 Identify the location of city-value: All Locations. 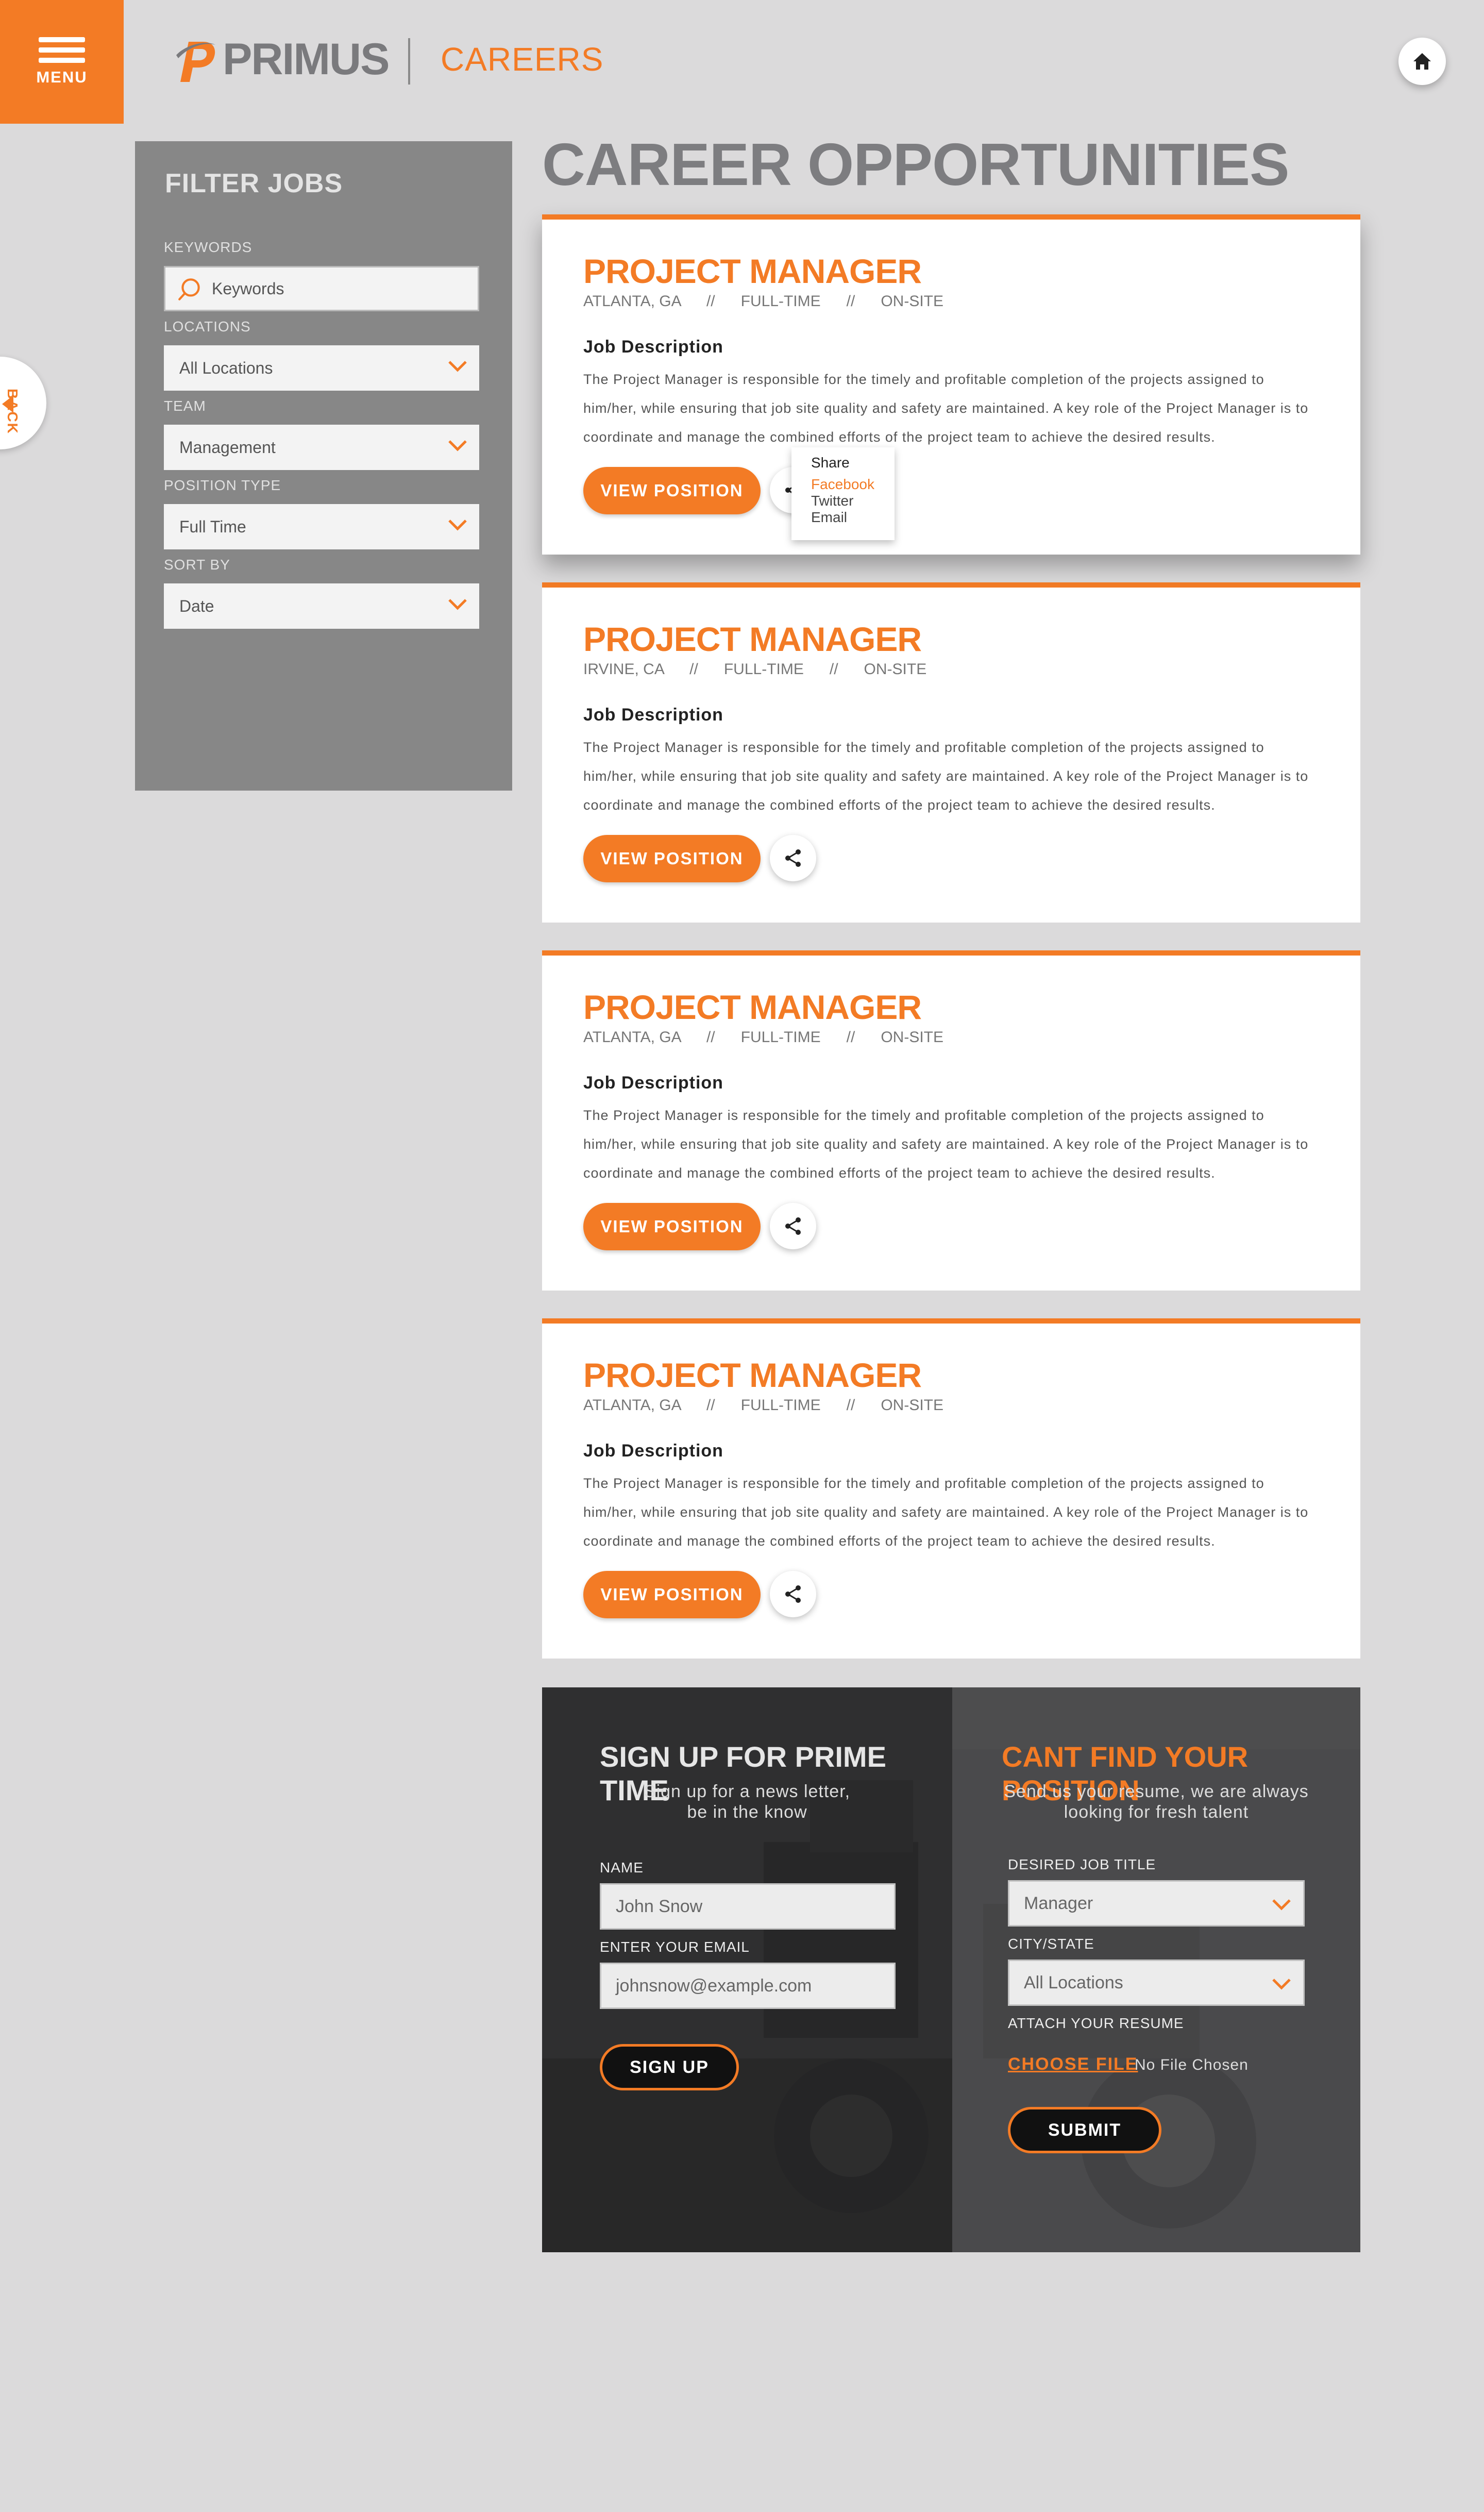
(1073, 1982).